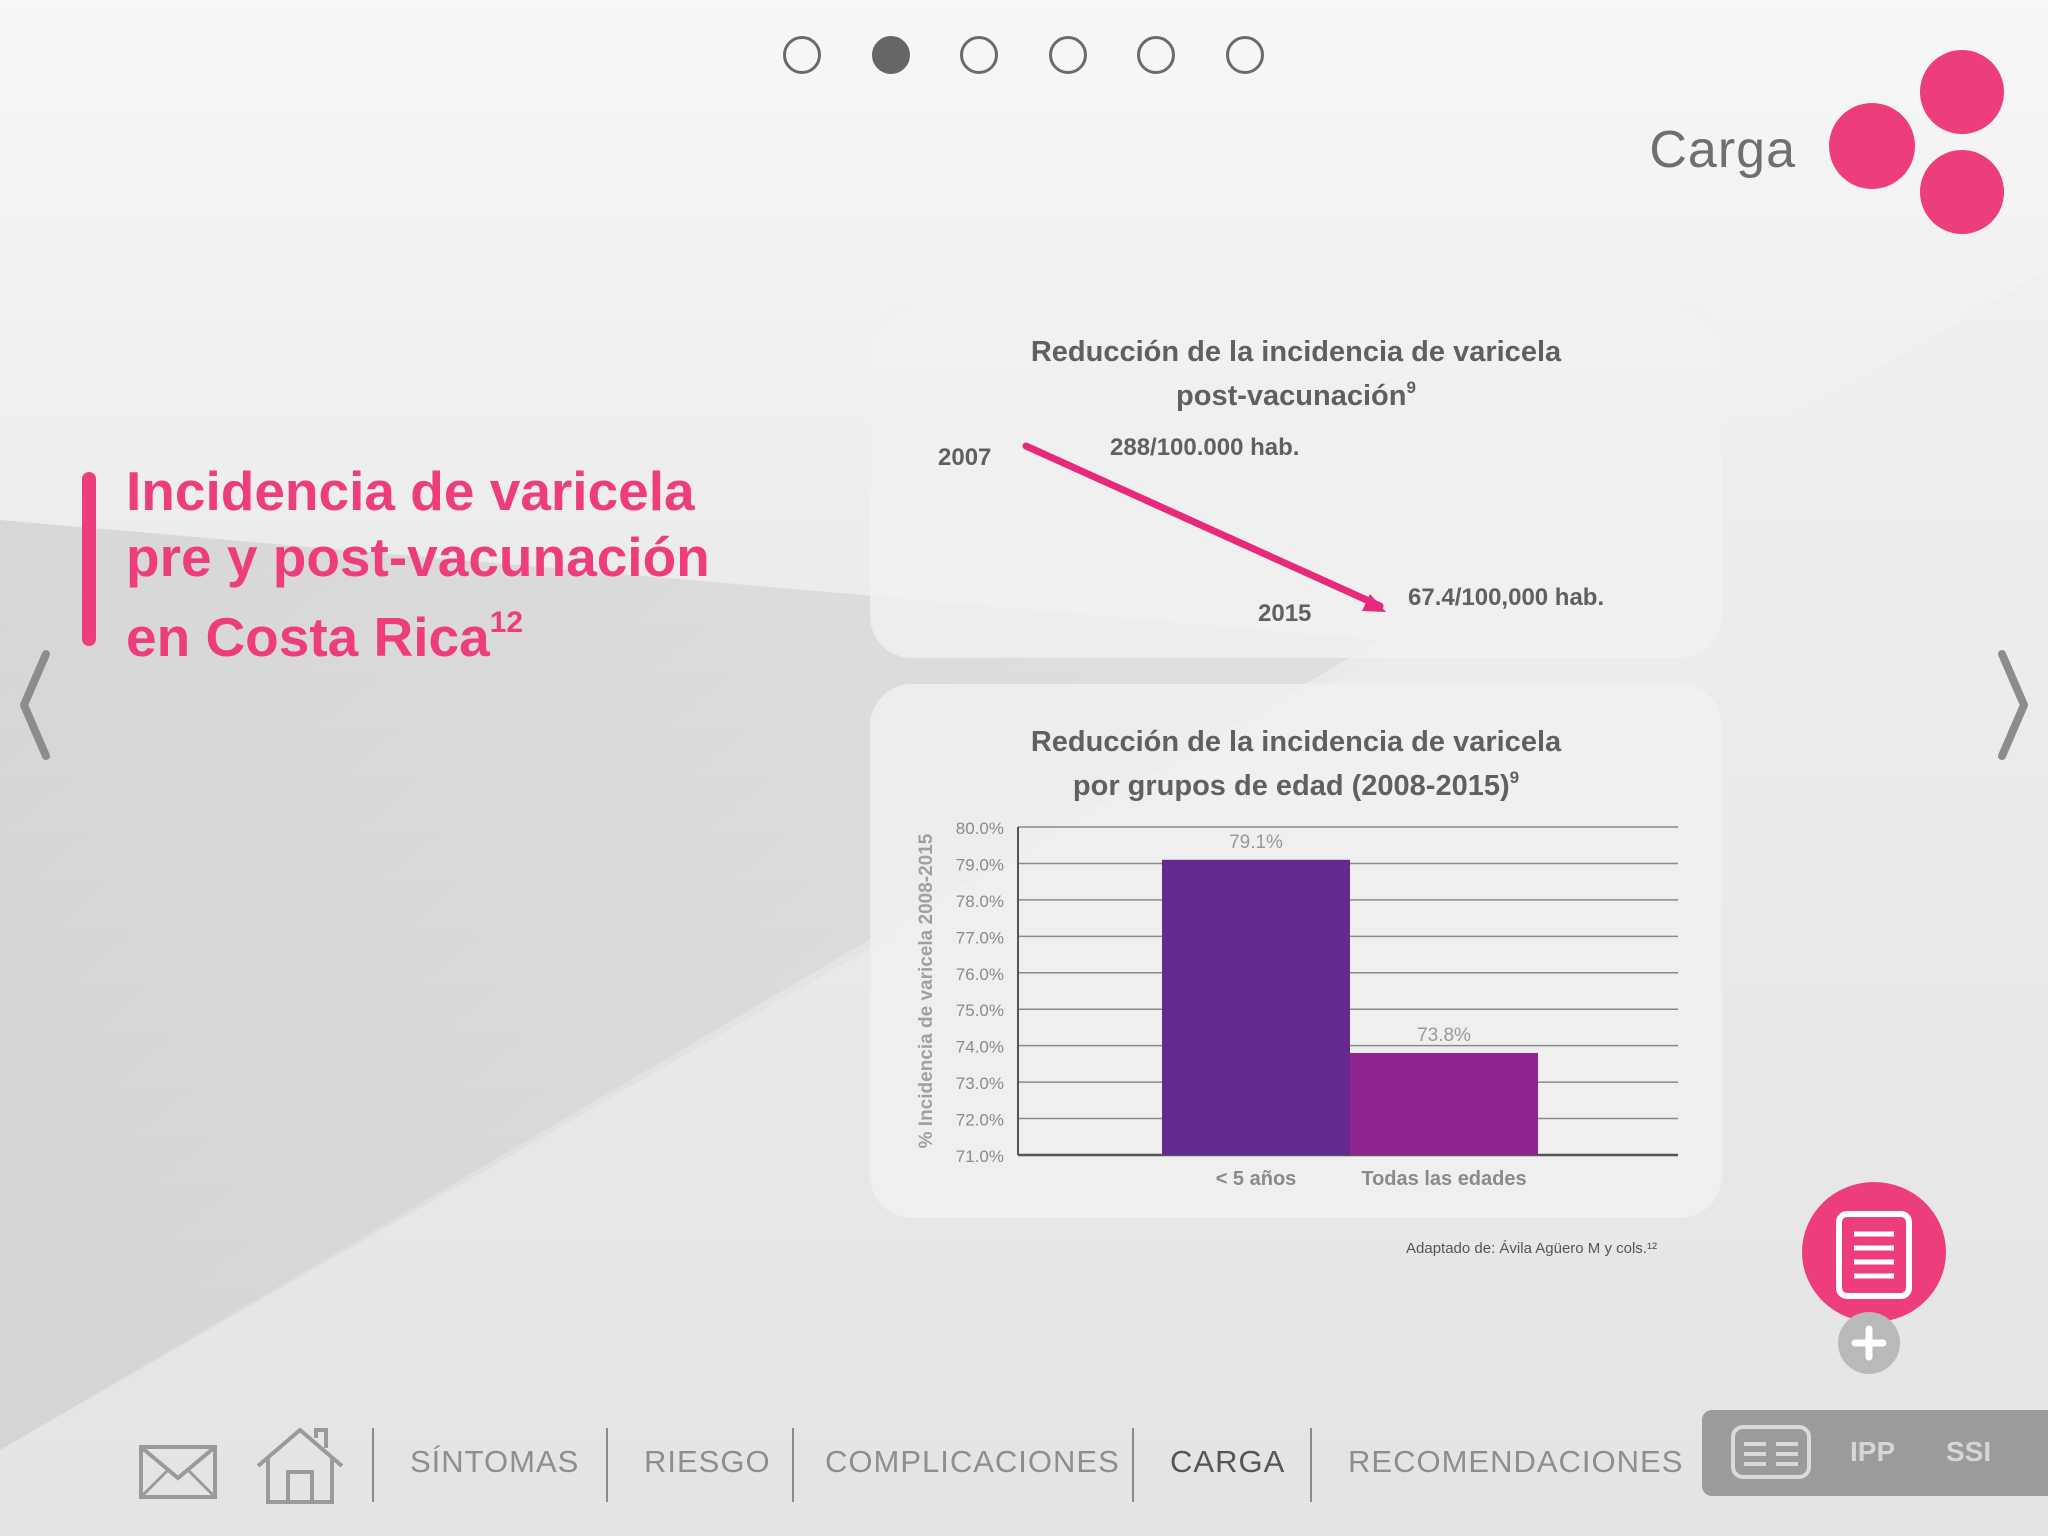  Describe the element at coordinates (980, 1120) in the screenshot. I see `y-tick-label: 72.0%` at that location.